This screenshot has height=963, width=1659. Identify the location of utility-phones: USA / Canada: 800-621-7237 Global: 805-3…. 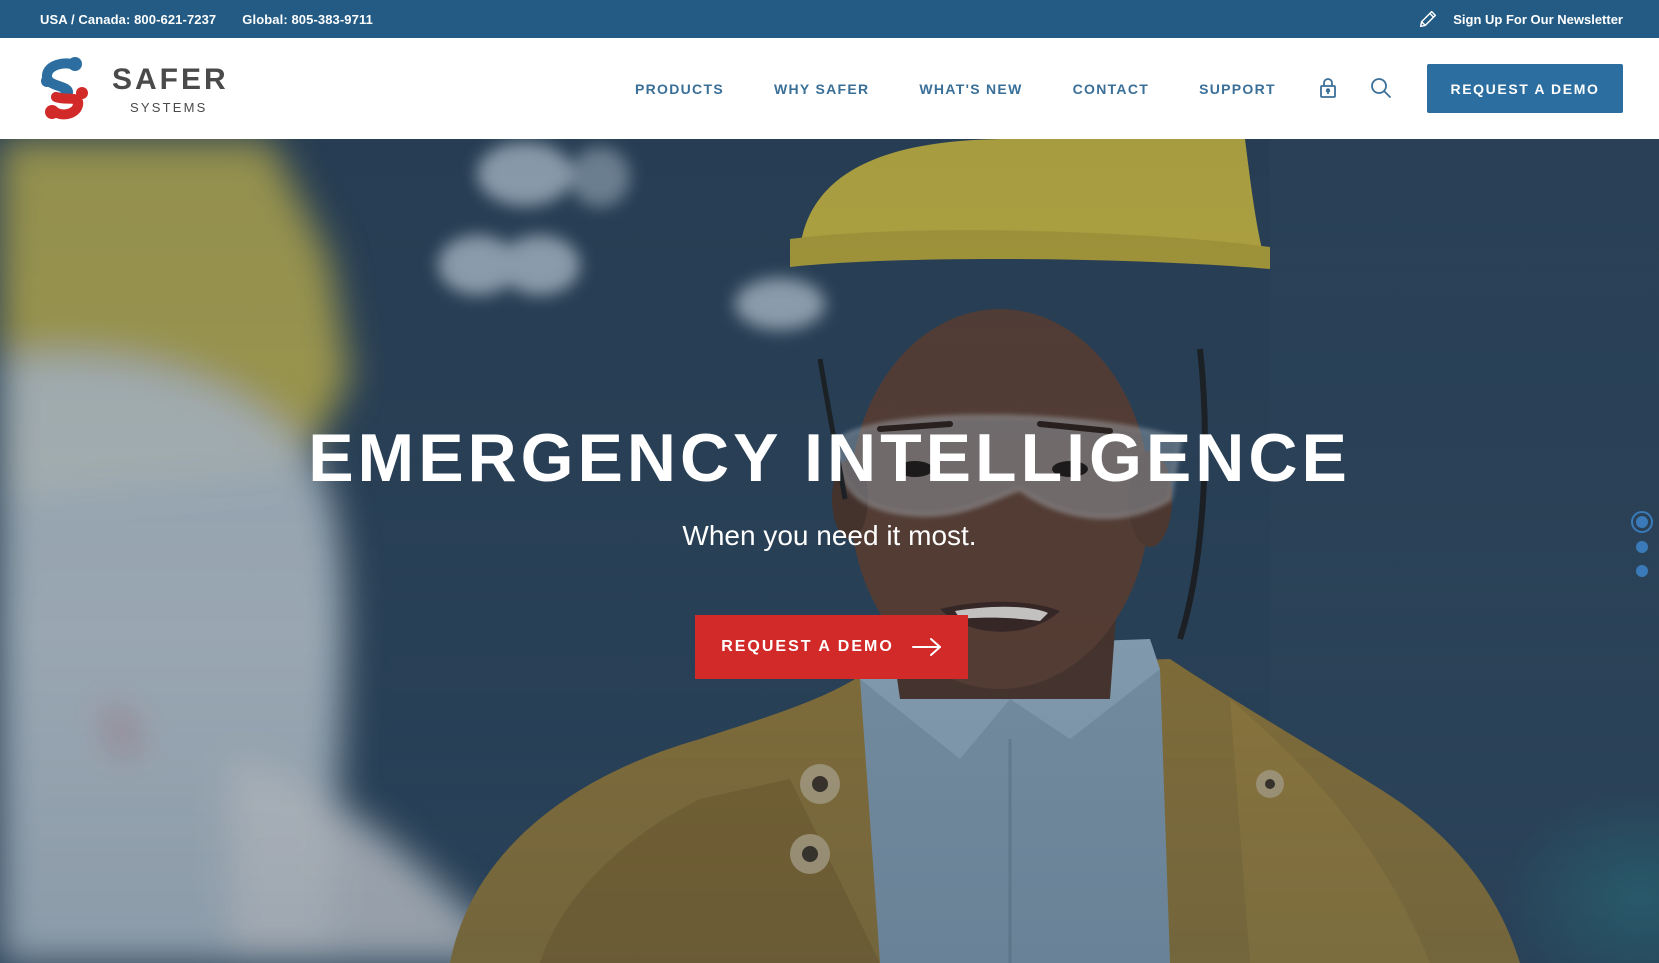
(206, 19).